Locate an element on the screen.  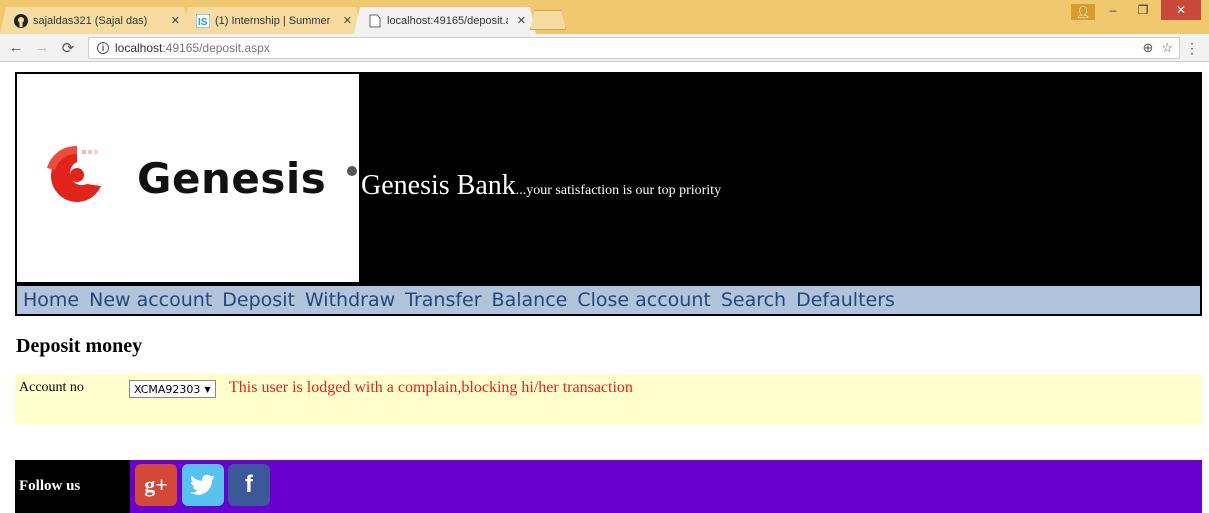
svg-text: IS is located at coordinates (203, 22).